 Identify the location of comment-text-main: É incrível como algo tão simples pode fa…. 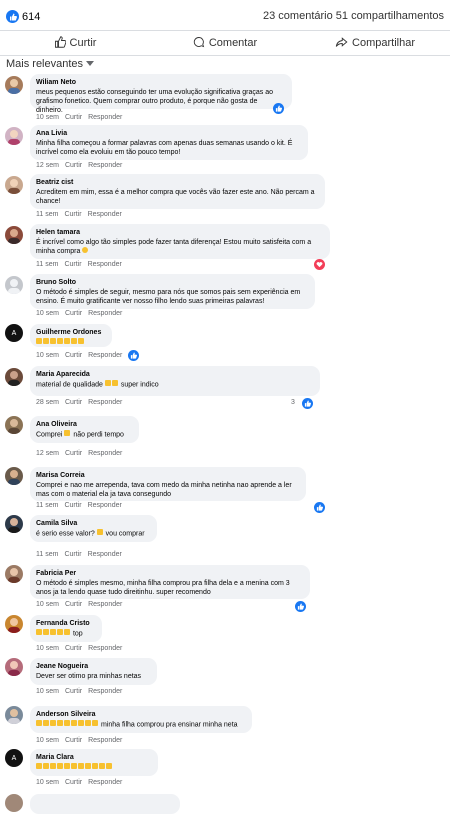
(174, 247).